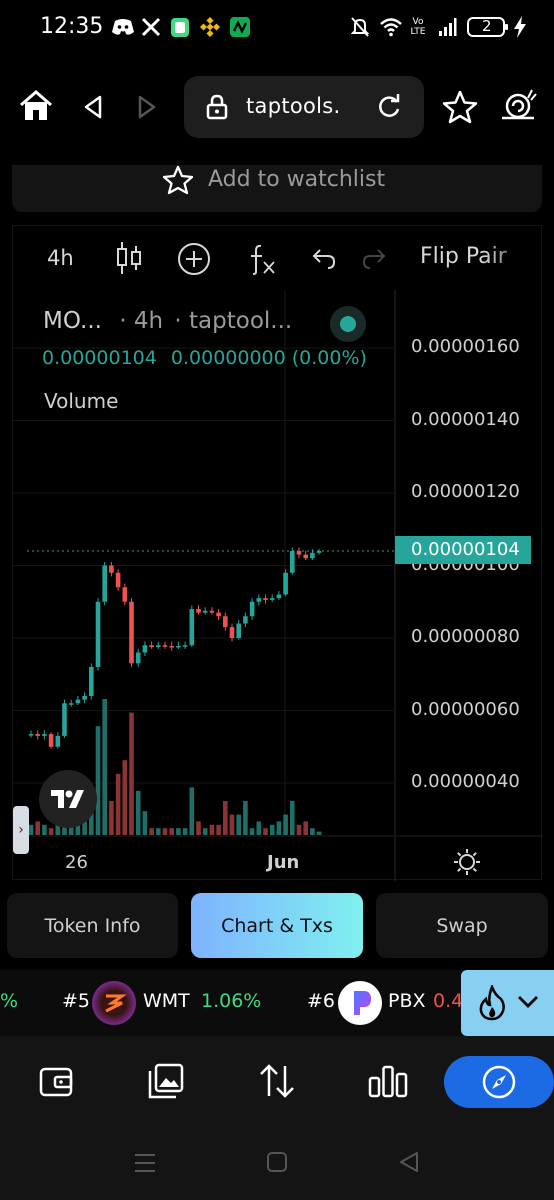 The width and height of the screenshot is (554, 1200). I want to click on wallet-icon, so click(56, 1084).